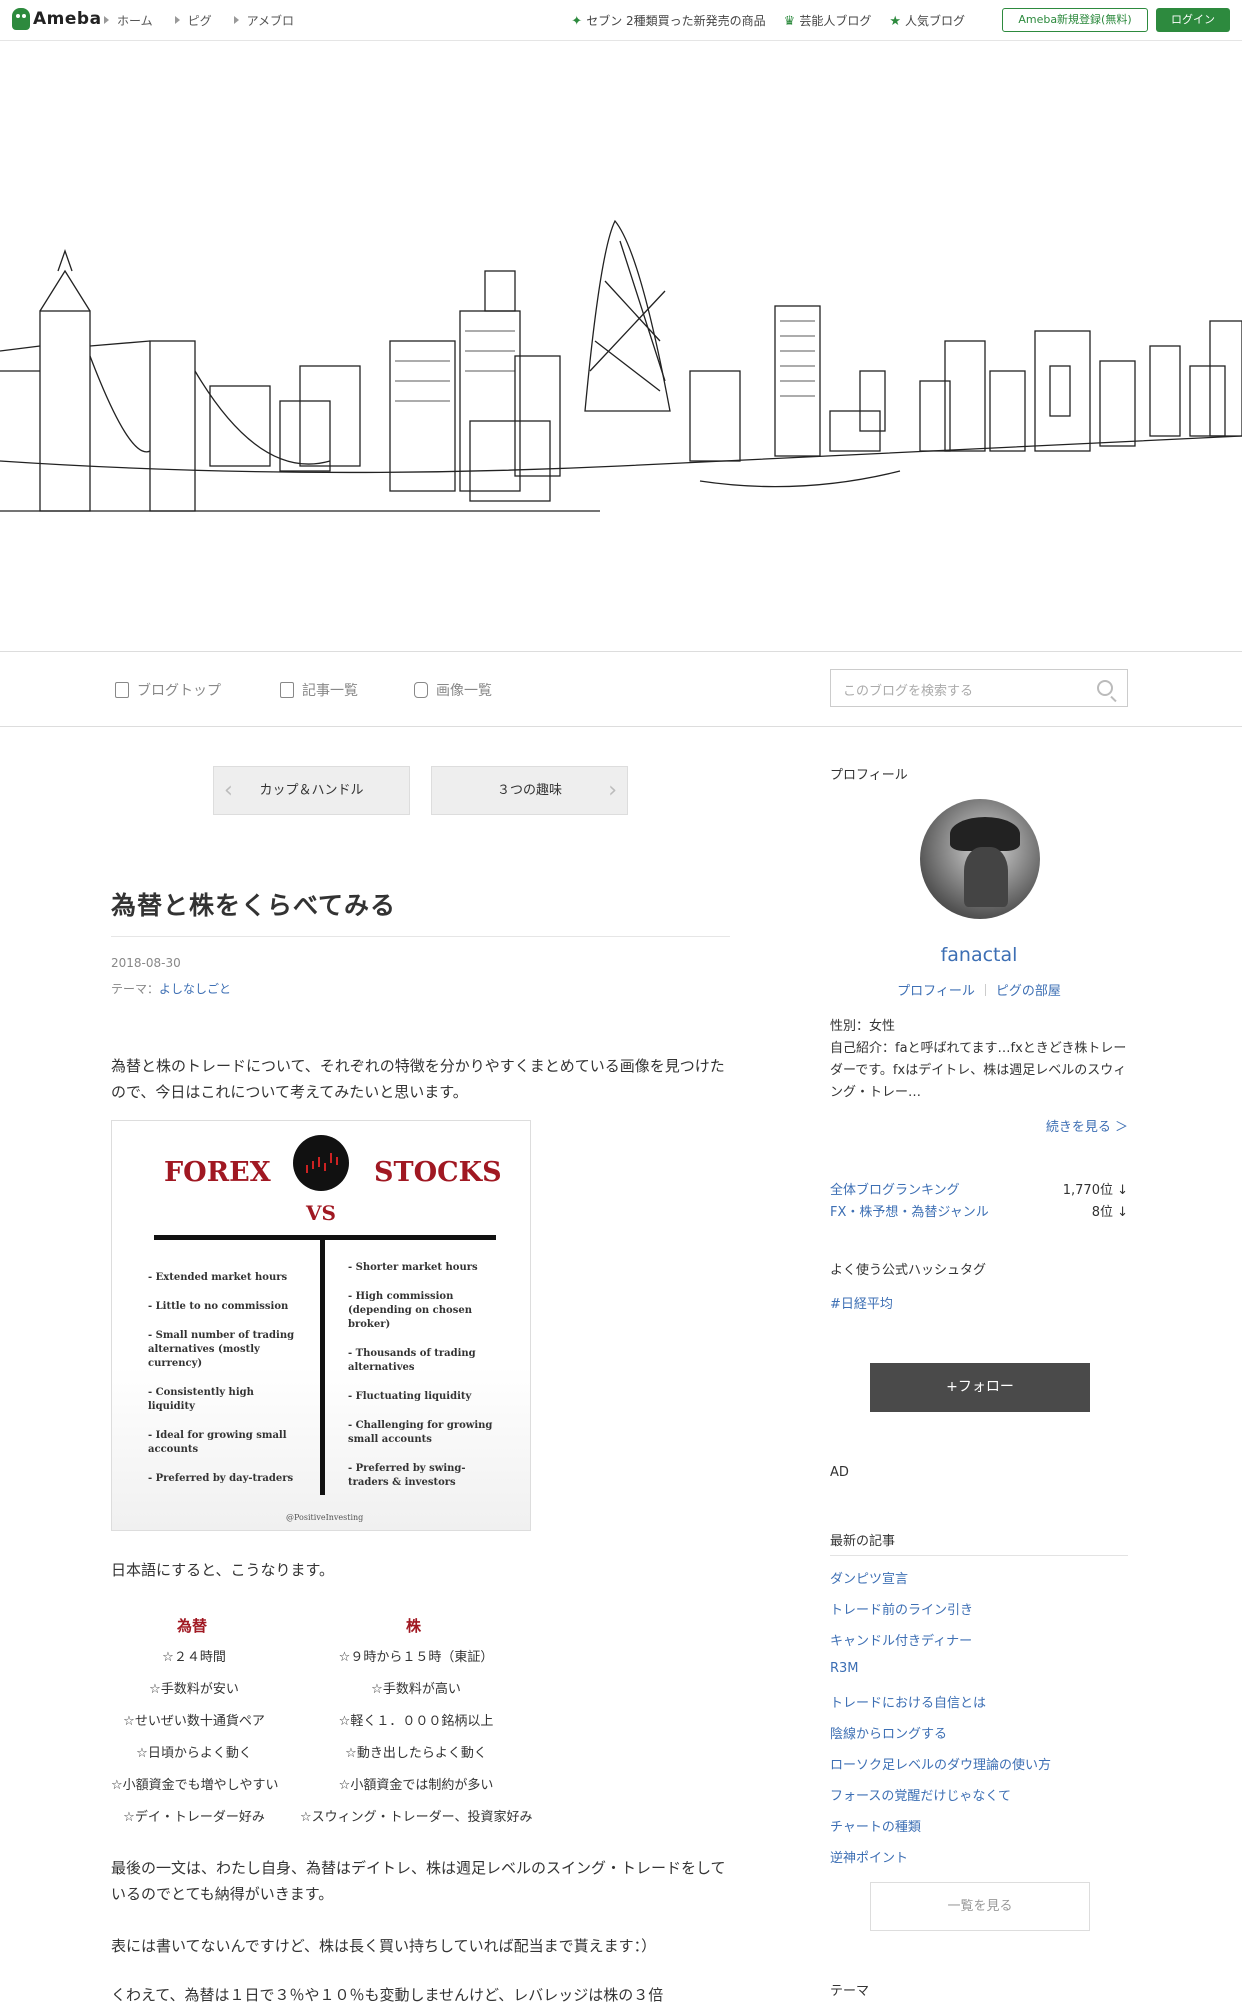 This screenshot has height=2008, width=1242. What do you see at coordinates (895, 21) in the screenshot?
I see `star-icon: ★` at bounding box center [895, 21].